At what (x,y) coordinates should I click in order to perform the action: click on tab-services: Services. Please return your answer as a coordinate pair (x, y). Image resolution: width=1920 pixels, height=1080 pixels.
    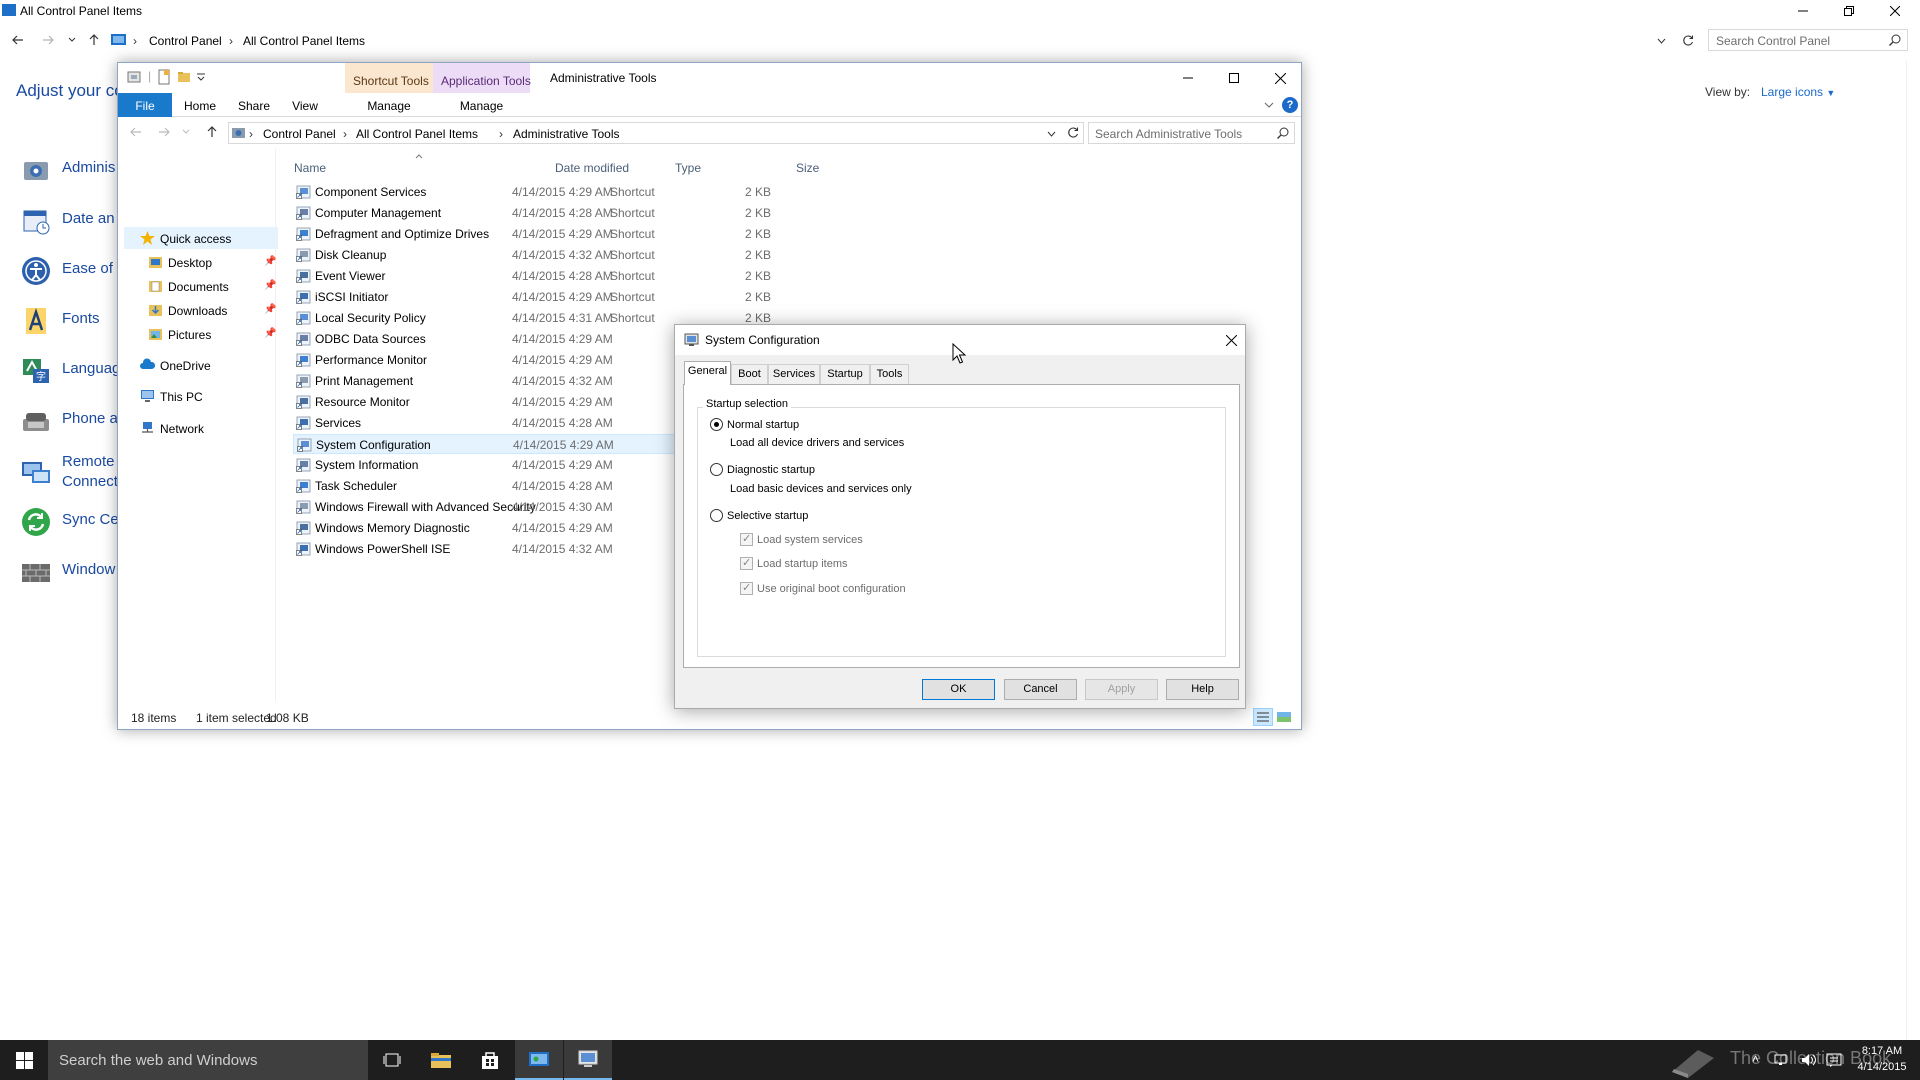
    Looking at the image, I should click on (794, 374).